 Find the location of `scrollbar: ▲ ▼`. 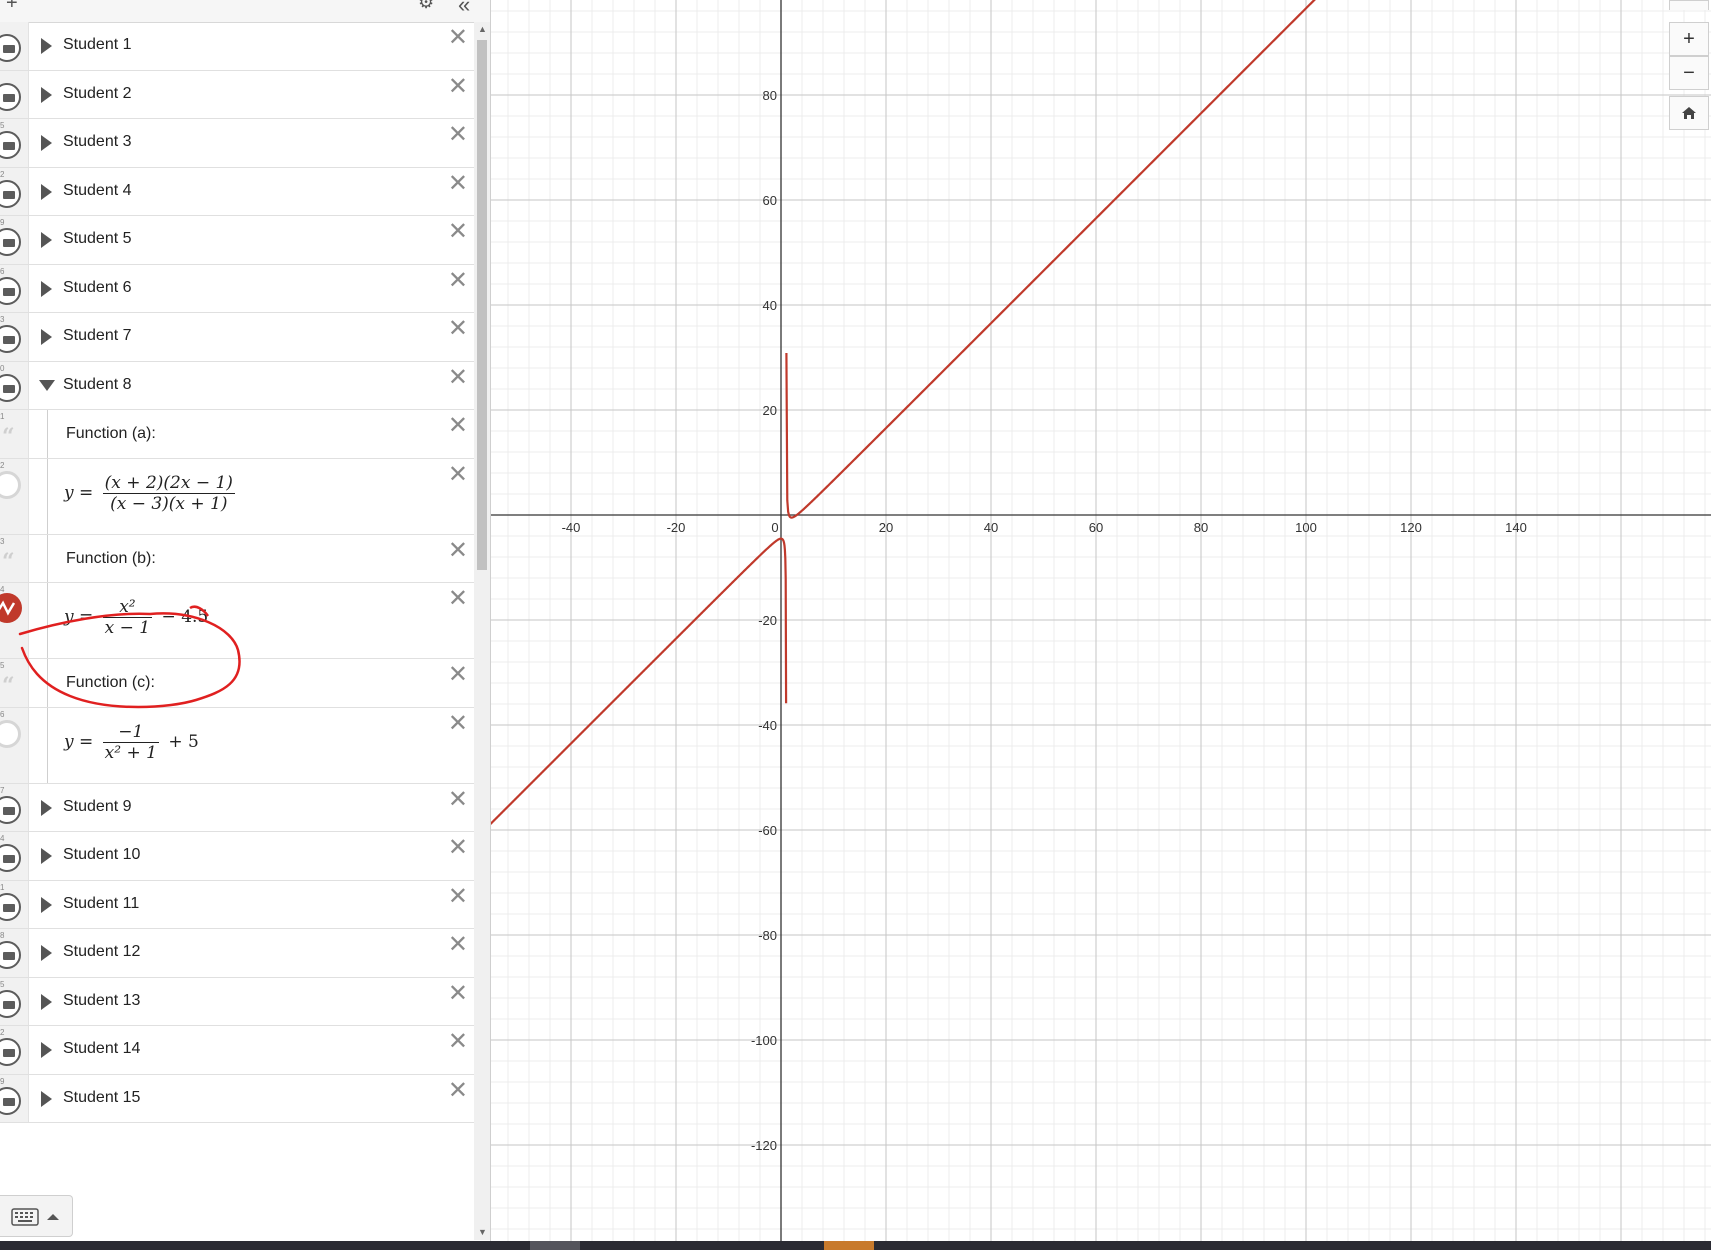

scrollbar: ▲ ▼ is located at coordinates (482, 631).